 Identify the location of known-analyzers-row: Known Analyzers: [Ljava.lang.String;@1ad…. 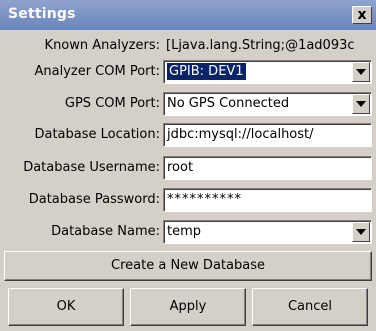
(188, 46).